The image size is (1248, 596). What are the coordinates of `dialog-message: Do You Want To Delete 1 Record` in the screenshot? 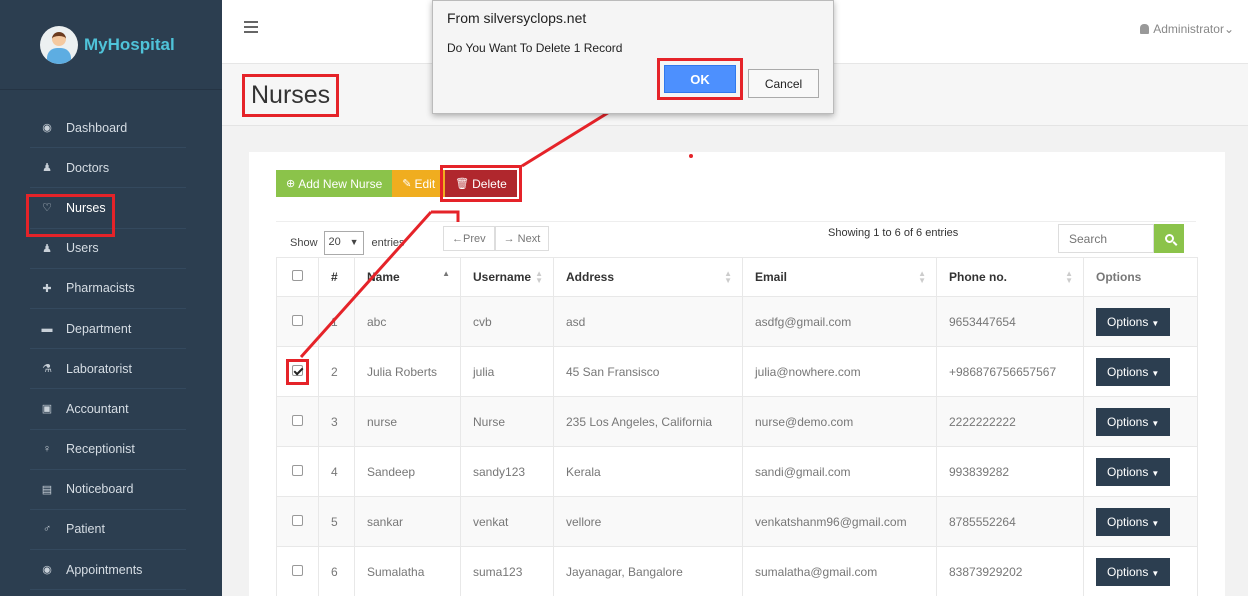 It's located at (535, 48).